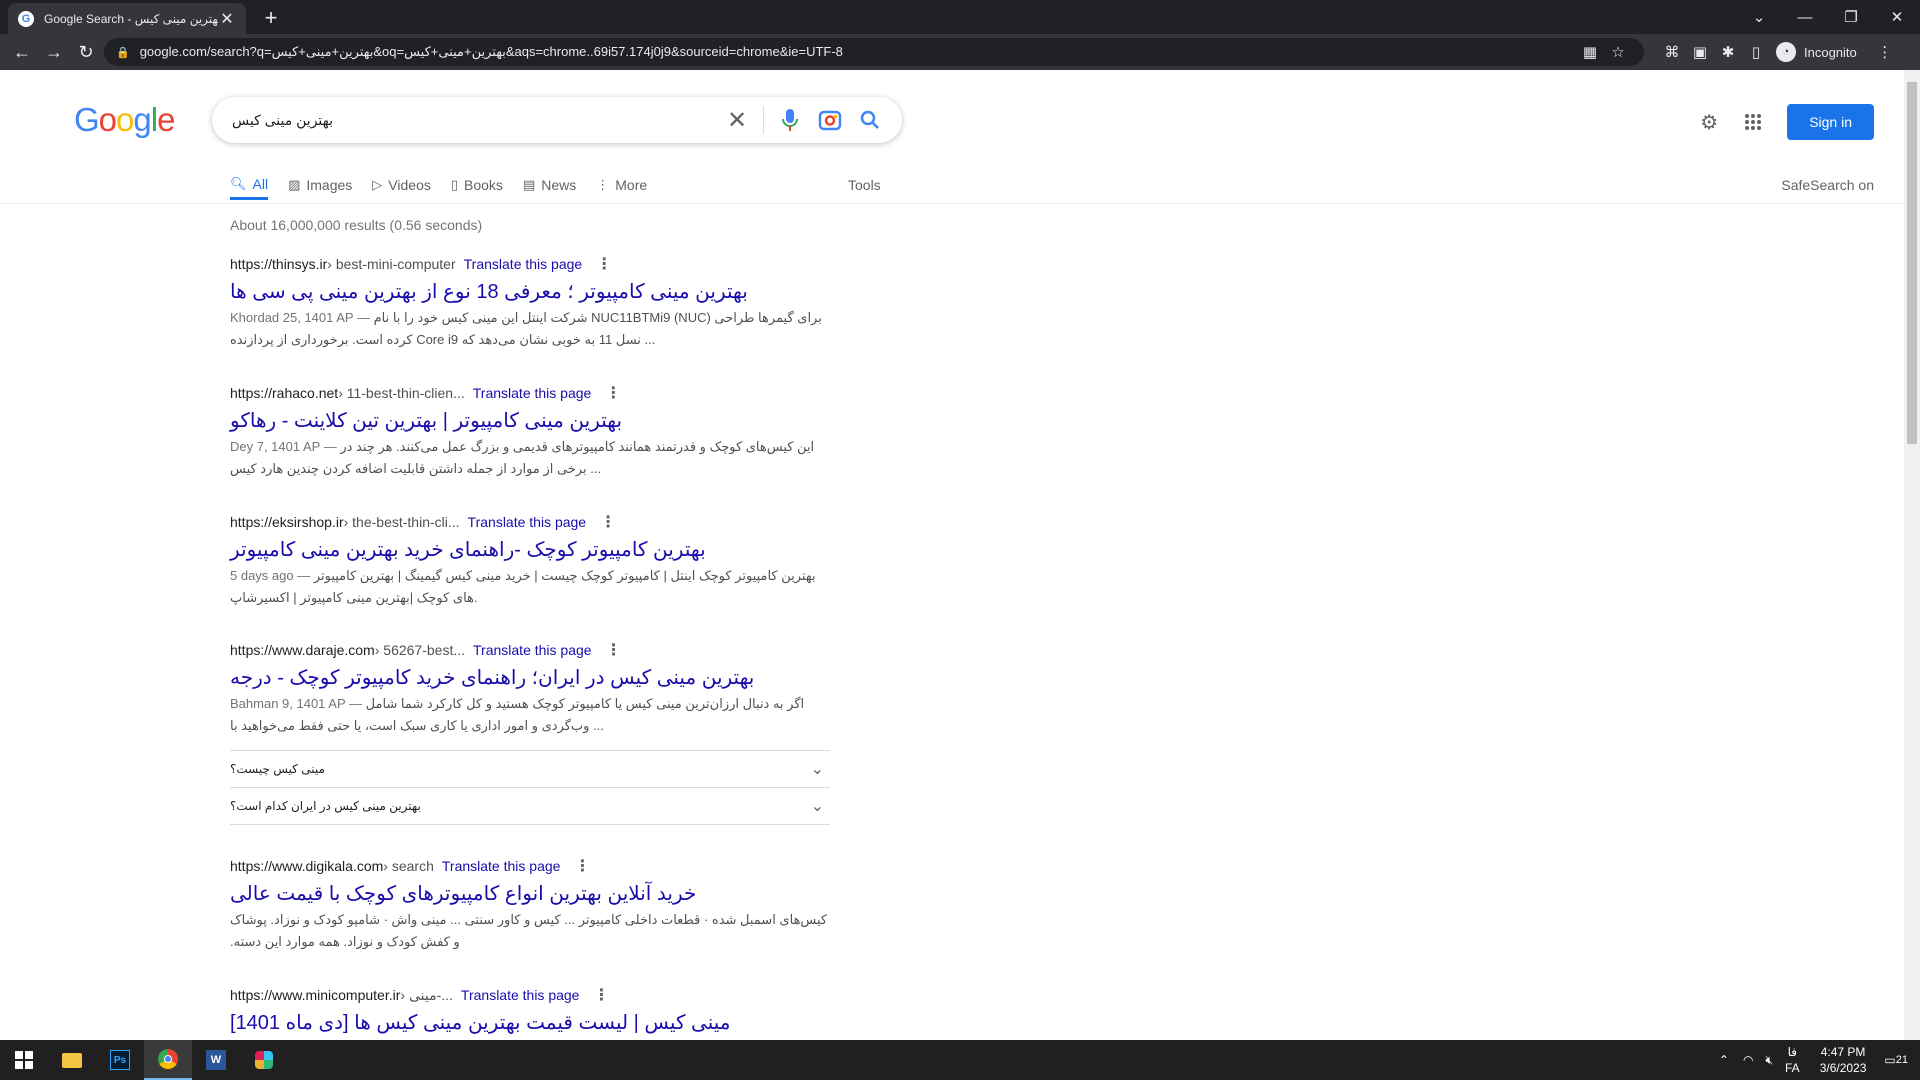  I want to click on result-date: Bahman 9, 1401 AP —, so click(298, 703).